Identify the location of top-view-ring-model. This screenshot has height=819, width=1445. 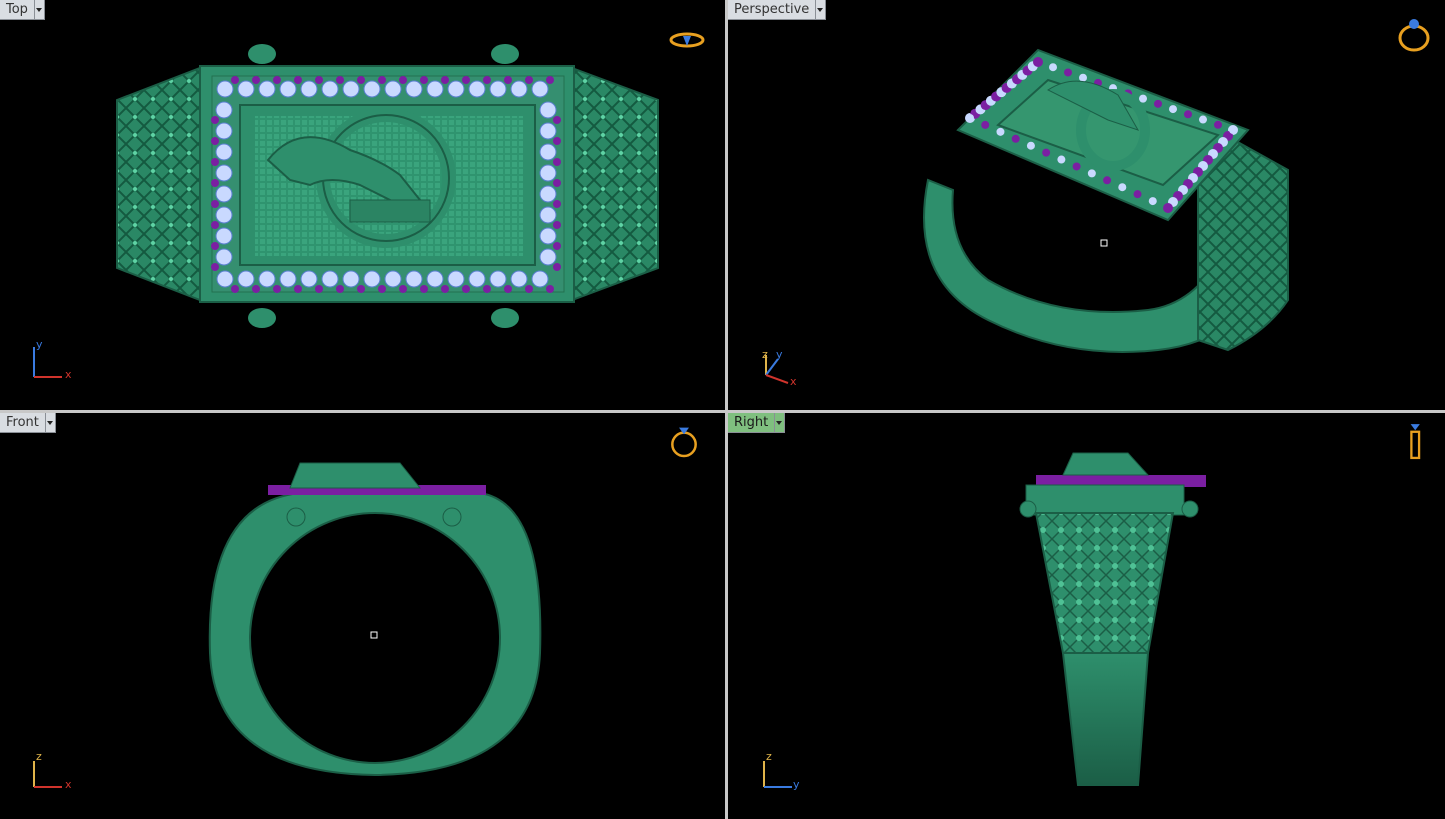
(387, 186).